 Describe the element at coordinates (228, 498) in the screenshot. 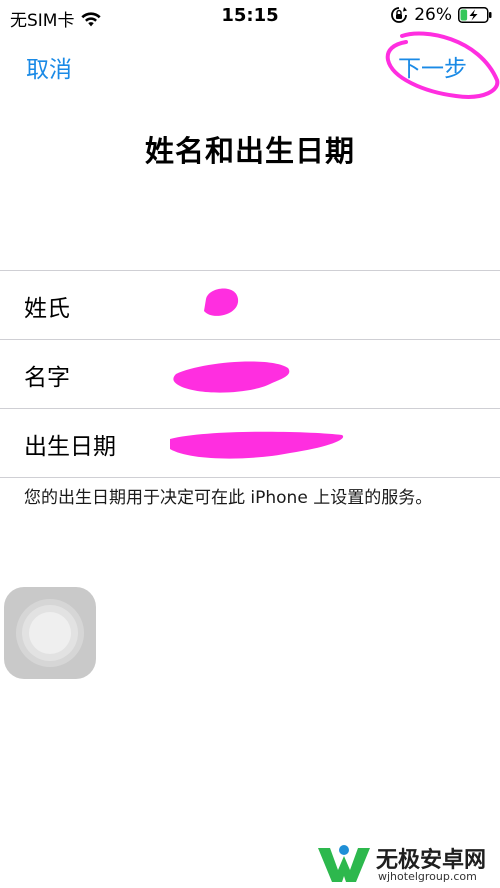

I see `birth-date-footnote: 您的出生日期用于决定可在此 iPhone 上设置的服务。` at that location.